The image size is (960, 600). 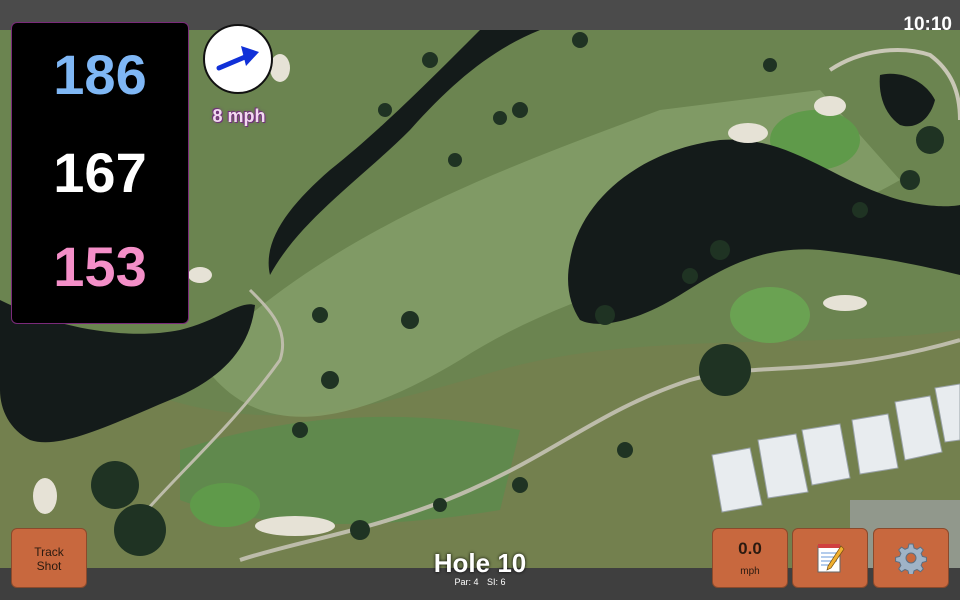 I want to click on distance-back: 186, so click(x=100, y=74).